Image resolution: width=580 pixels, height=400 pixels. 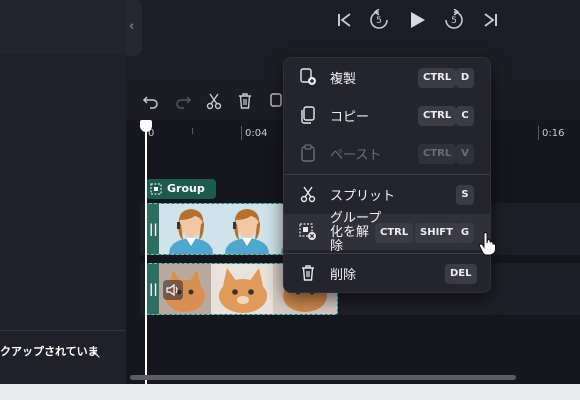 What do you see at coordinates (337, 246) in the screenshot?
I see `menu-label-line: 除` at bounding box center [337, 246].